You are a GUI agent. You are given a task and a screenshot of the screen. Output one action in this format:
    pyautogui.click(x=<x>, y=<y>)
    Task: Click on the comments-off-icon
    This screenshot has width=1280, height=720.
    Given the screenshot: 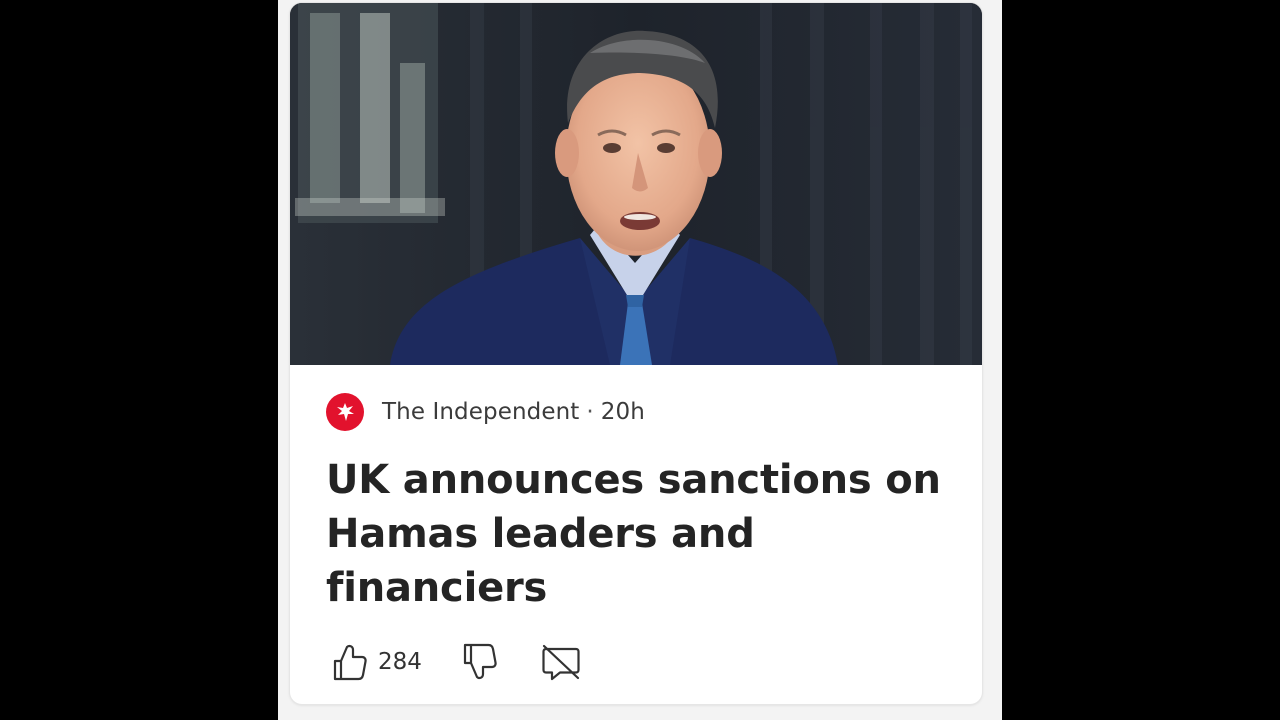 What is the action you would take?
    pyautogui.click(x=561, y=662)
    